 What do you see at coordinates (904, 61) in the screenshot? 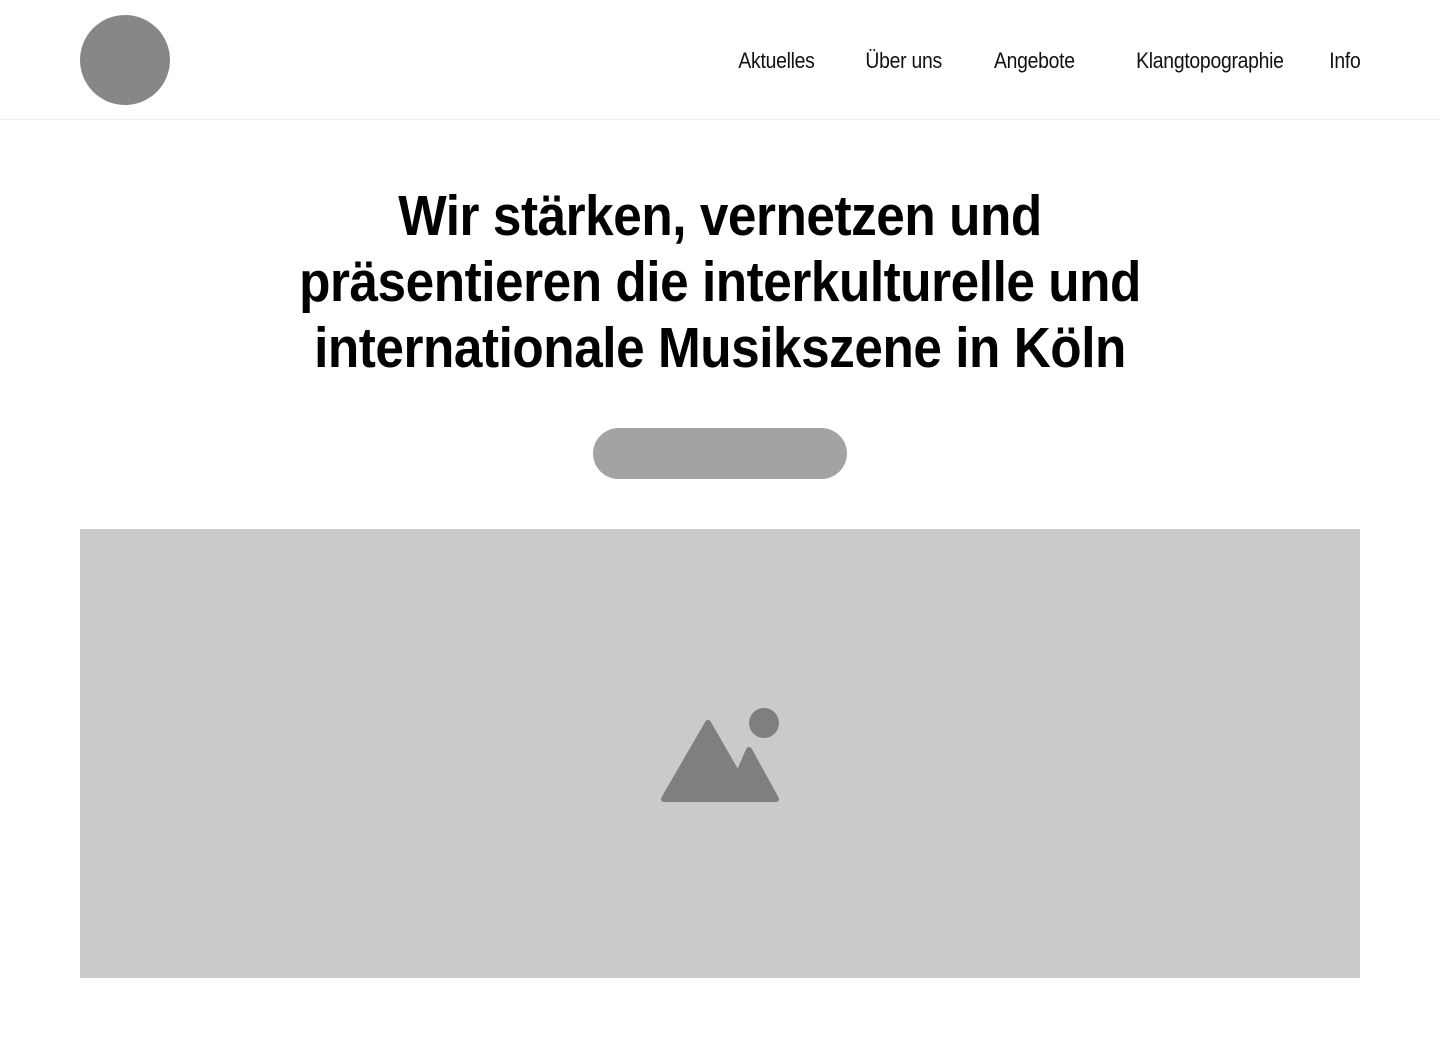
I see `nav-item-ueber-uns: Über uns` at bounding box center [904, 61].